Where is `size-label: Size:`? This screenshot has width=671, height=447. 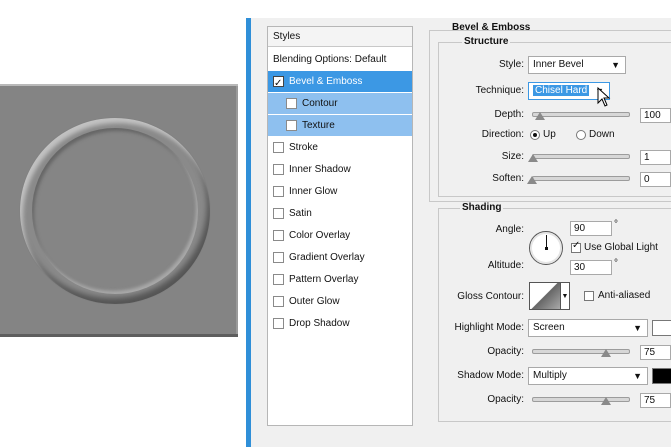 size-label: Size: is located at coordinates (512, 156).